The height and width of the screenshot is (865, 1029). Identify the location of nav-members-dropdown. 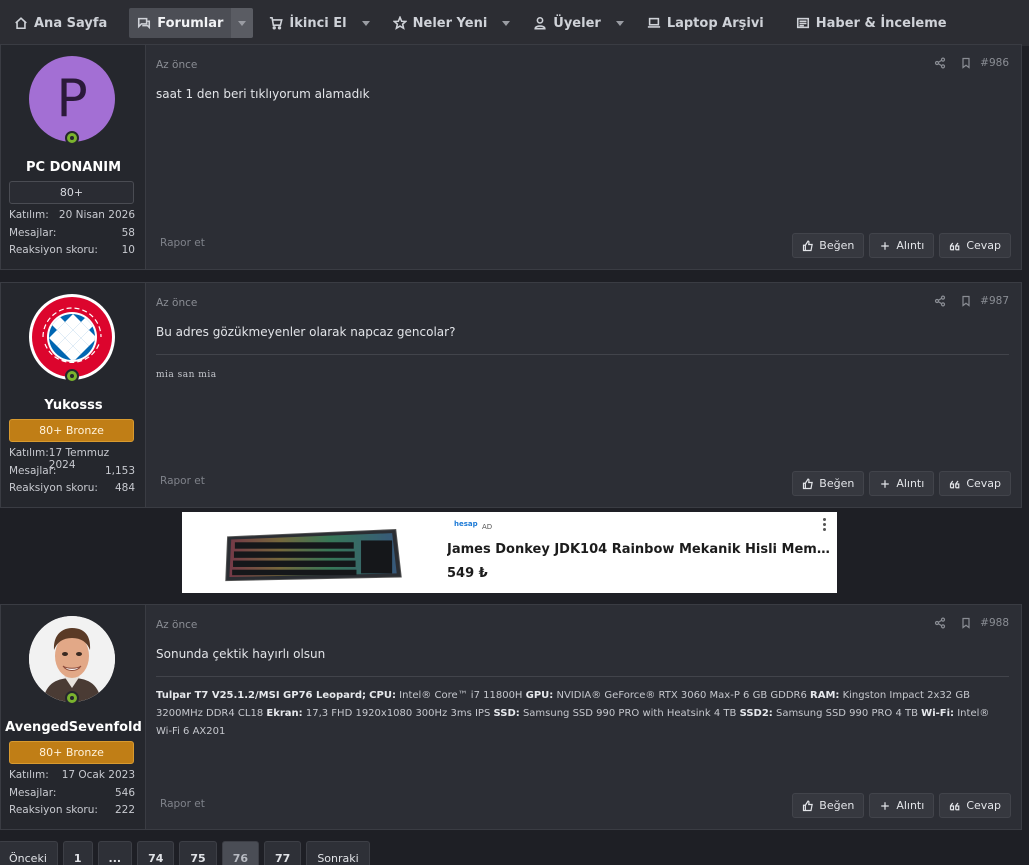
(620, 23).